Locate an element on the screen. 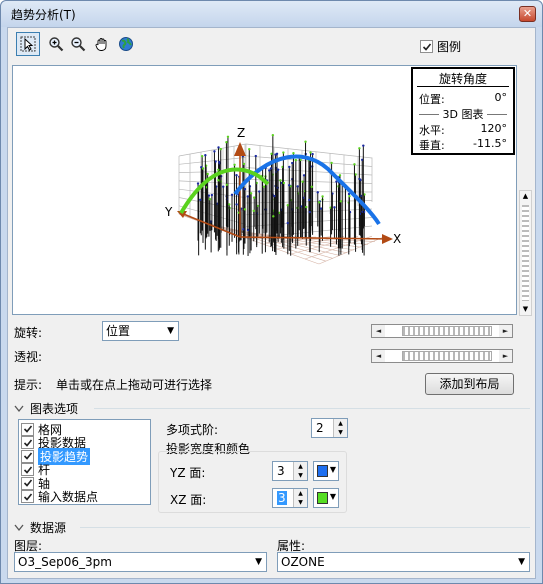 Image resolution: width=543 pixels, height=584 pixels. rotation-angle-panel: 旋转角度 位置: 0° 3D 图表 水平: 120° 垂直: -11.5° is located at coordinates (463, 111).